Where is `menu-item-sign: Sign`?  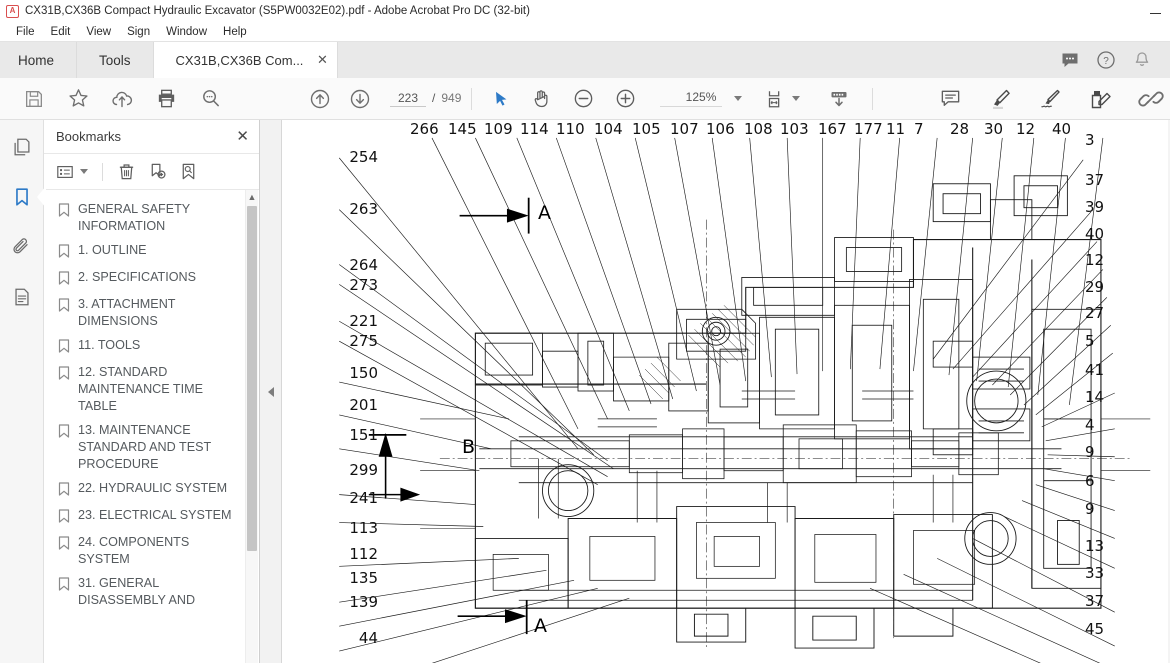 menu-item-sign: Sign is located at coordinates (138, 32).